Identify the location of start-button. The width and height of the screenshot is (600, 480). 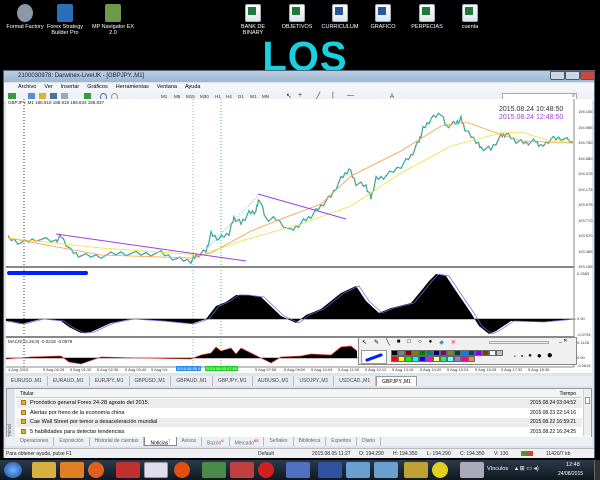
(13, 470).